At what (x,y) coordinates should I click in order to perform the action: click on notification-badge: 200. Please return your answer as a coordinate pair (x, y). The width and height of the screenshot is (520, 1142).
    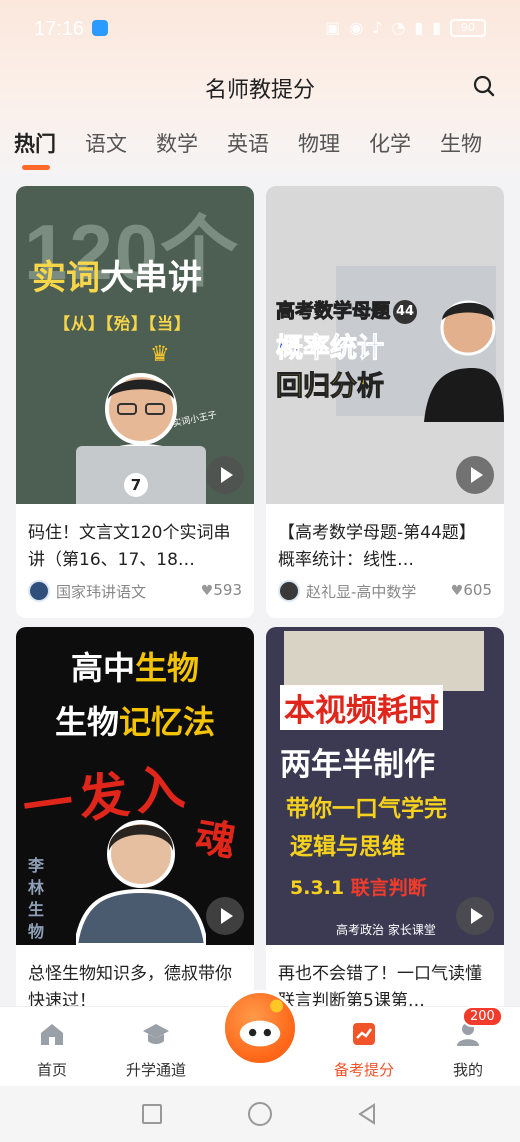
    Looking at the image, I should click on (482, 1016).